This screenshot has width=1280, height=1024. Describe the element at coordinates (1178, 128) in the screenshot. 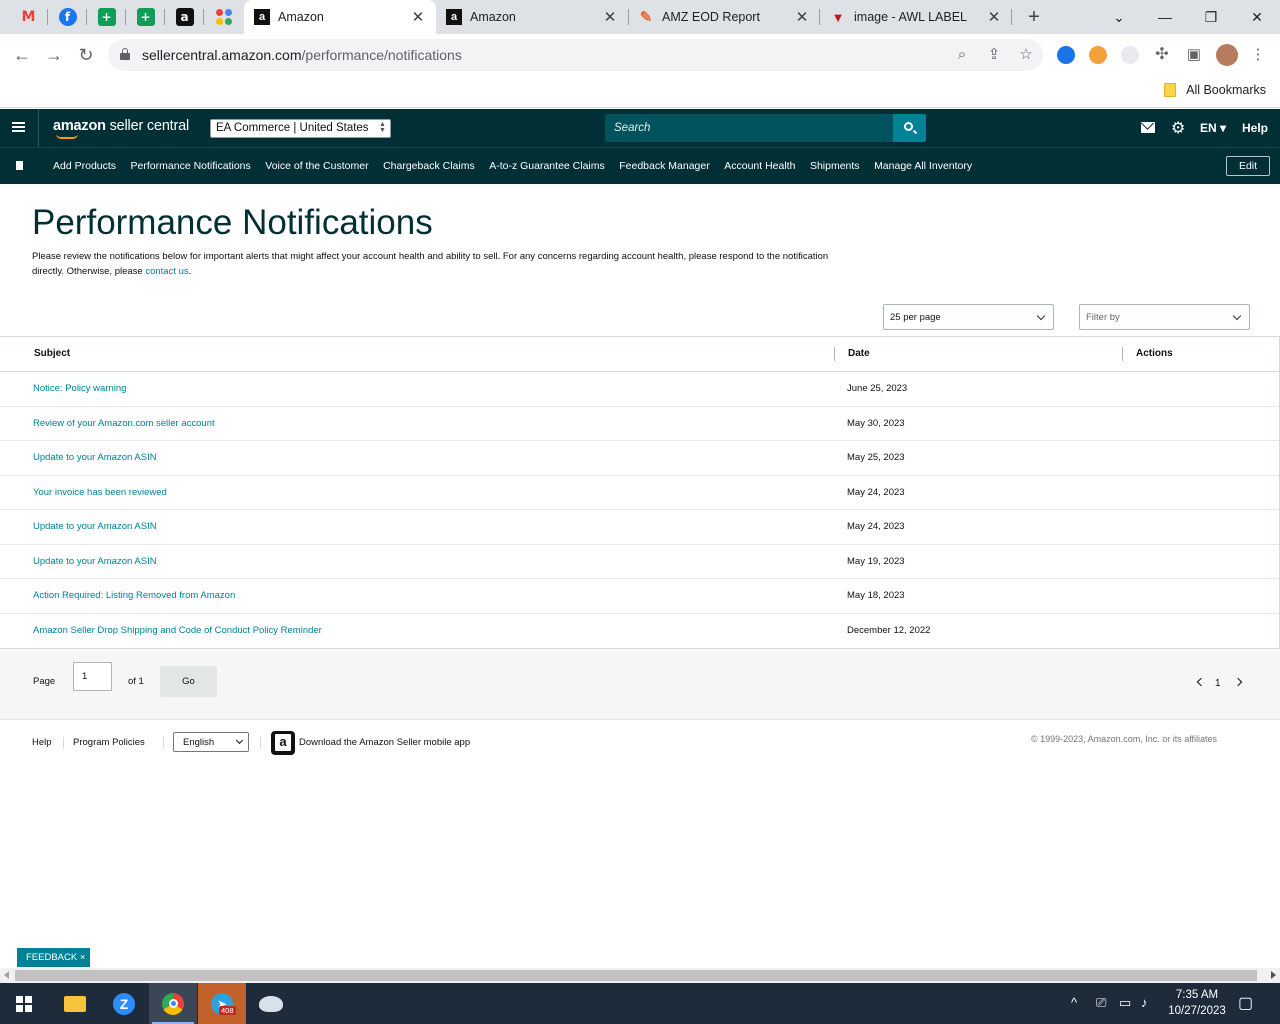

I see `gear-icon: ⚙` at that location.